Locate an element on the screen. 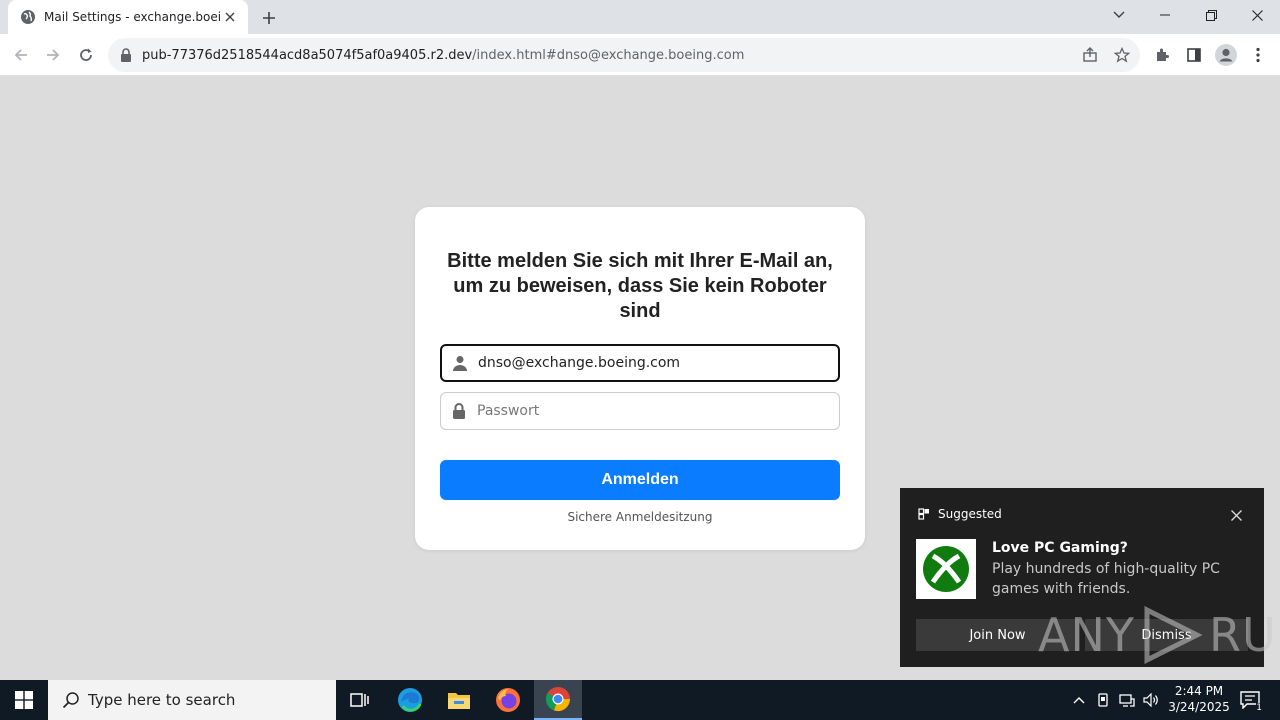 The height and width of the screenshot is (720, 1280). action-center-icon: 1 is located at coordinates (1250, 700).